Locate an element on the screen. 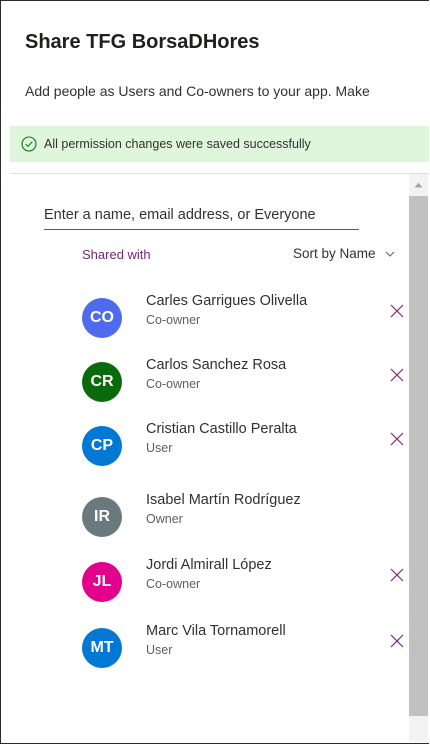 The width and height of the screenshot is (430, 744). scroll-up-arrow-icon is located at coordinates (418, 185).